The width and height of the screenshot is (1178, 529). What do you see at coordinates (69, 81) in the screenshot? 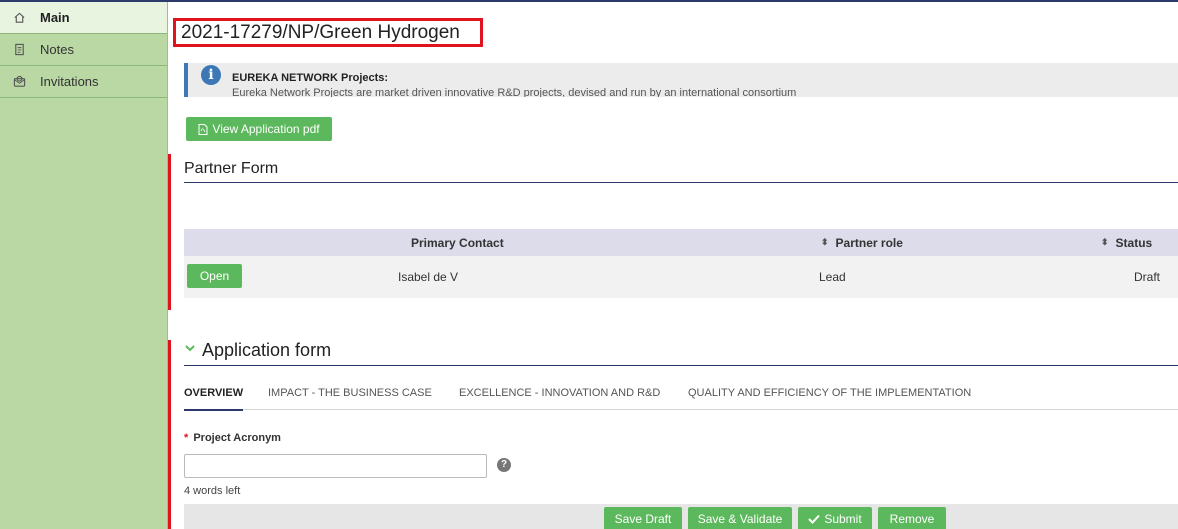
I see `sidebar-item-label: Invitations` at bounding box center [69, 81].